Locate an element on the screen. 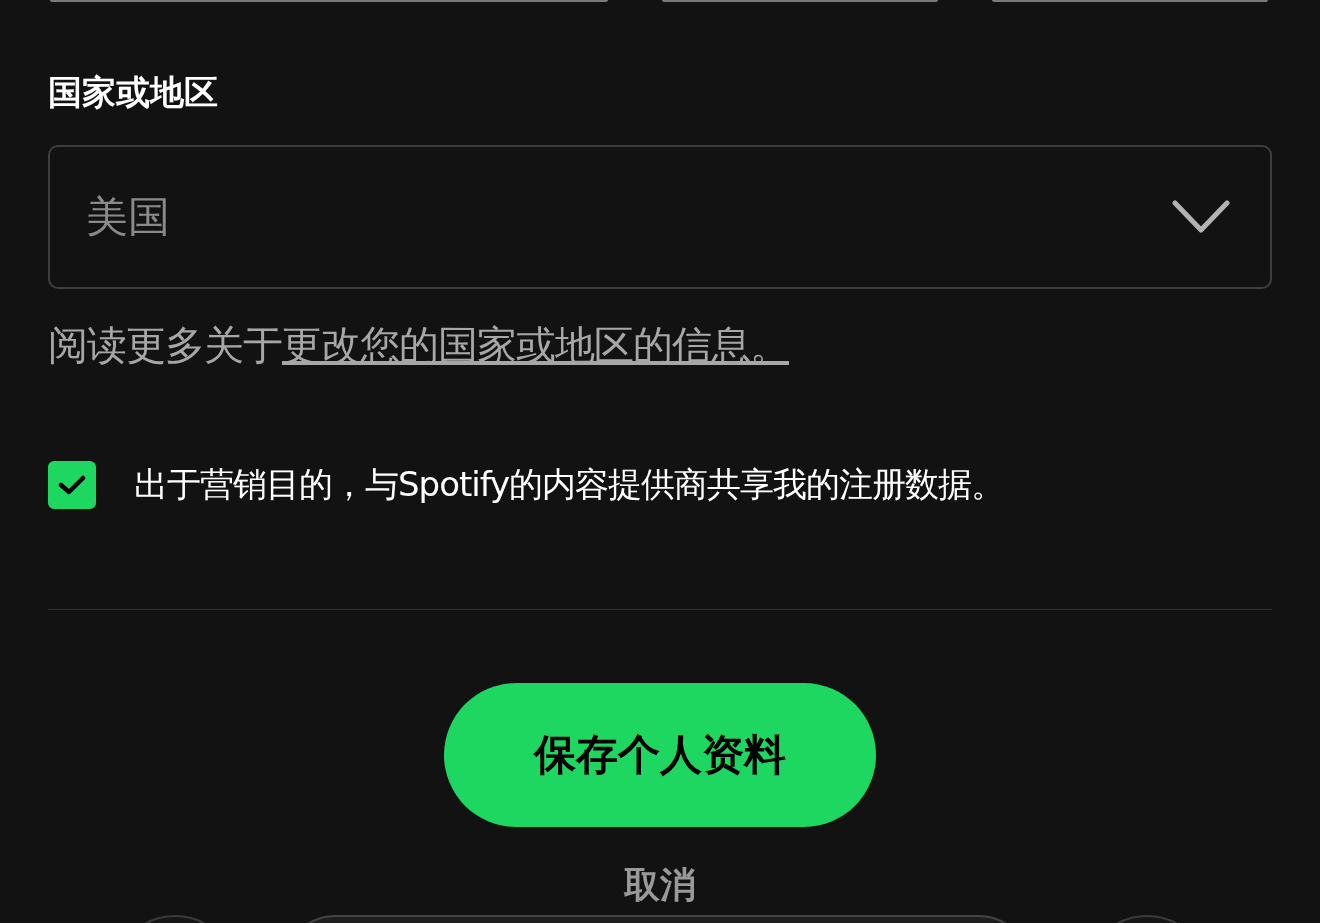 The image size is (1320, 923). checkmark-icon is located at coordinates (72, 485).